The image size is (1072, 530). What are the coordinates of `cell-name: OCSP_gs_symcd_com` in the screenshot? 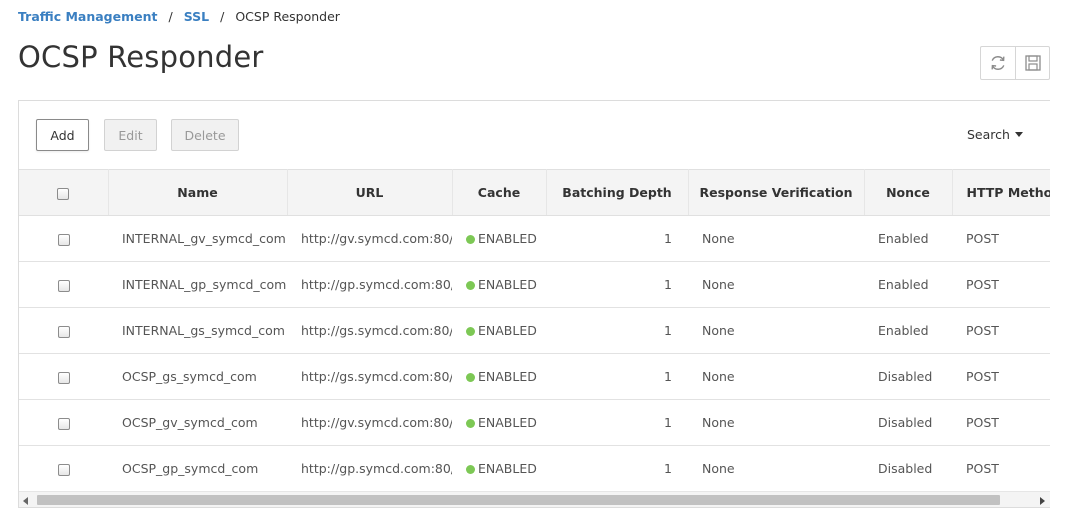 It's located at (189, 376).